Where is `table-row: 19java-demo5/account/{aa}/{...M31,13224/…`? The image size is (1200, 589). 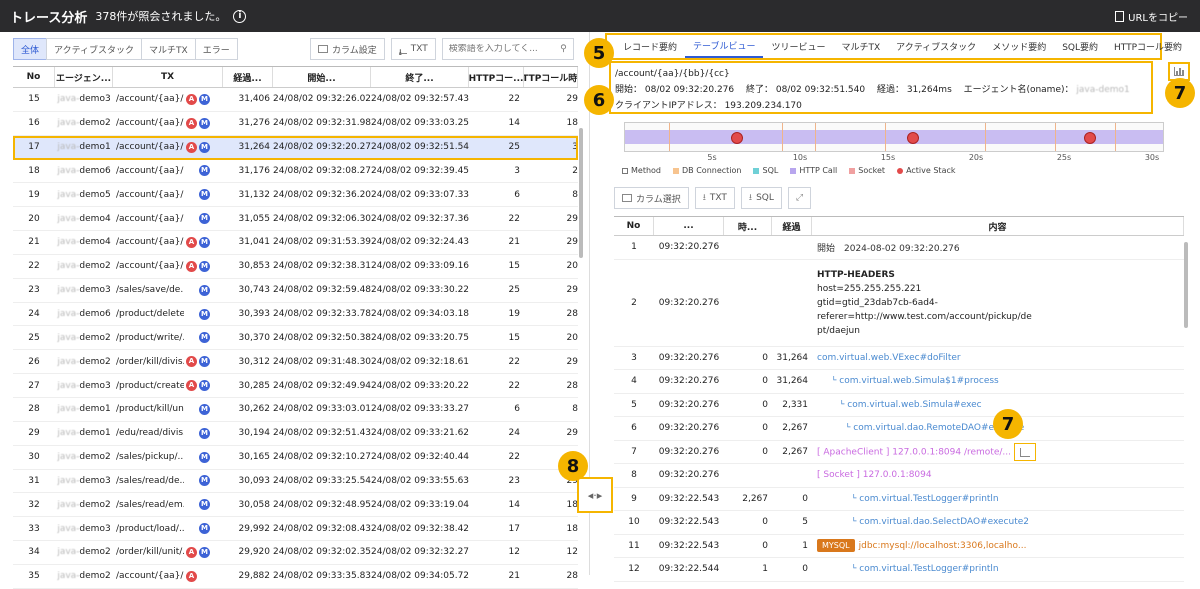
table-row: 19java-demo5/account/{aa}/{...M31,13224/… is located at coordinates (295, 195).